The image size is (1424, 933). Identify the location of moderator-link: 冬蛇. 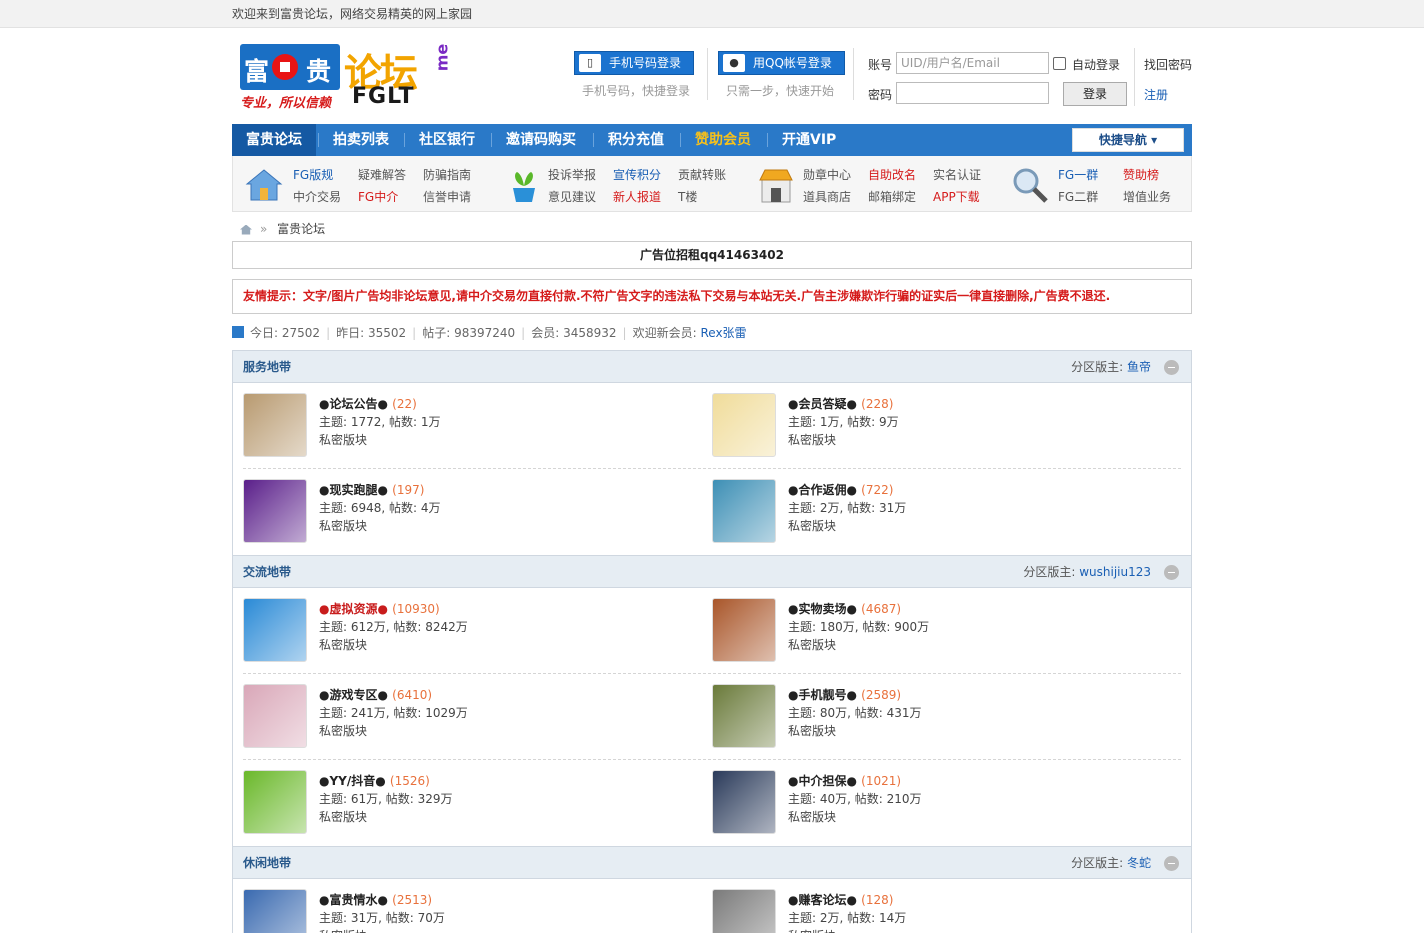
(1139, 863).